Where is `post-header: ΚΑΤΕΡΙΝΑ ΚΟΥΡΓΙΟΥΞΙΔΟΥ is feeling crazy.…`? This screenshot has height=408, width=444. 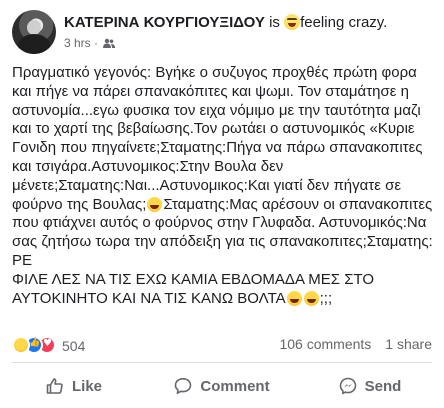 post-header: ΚΑΤΕΡΙΝΑ ΚΟΥΡΓΙΟΥΞΙΔΟΥ is feeling crazy.… is located at coordinates (222, 32).